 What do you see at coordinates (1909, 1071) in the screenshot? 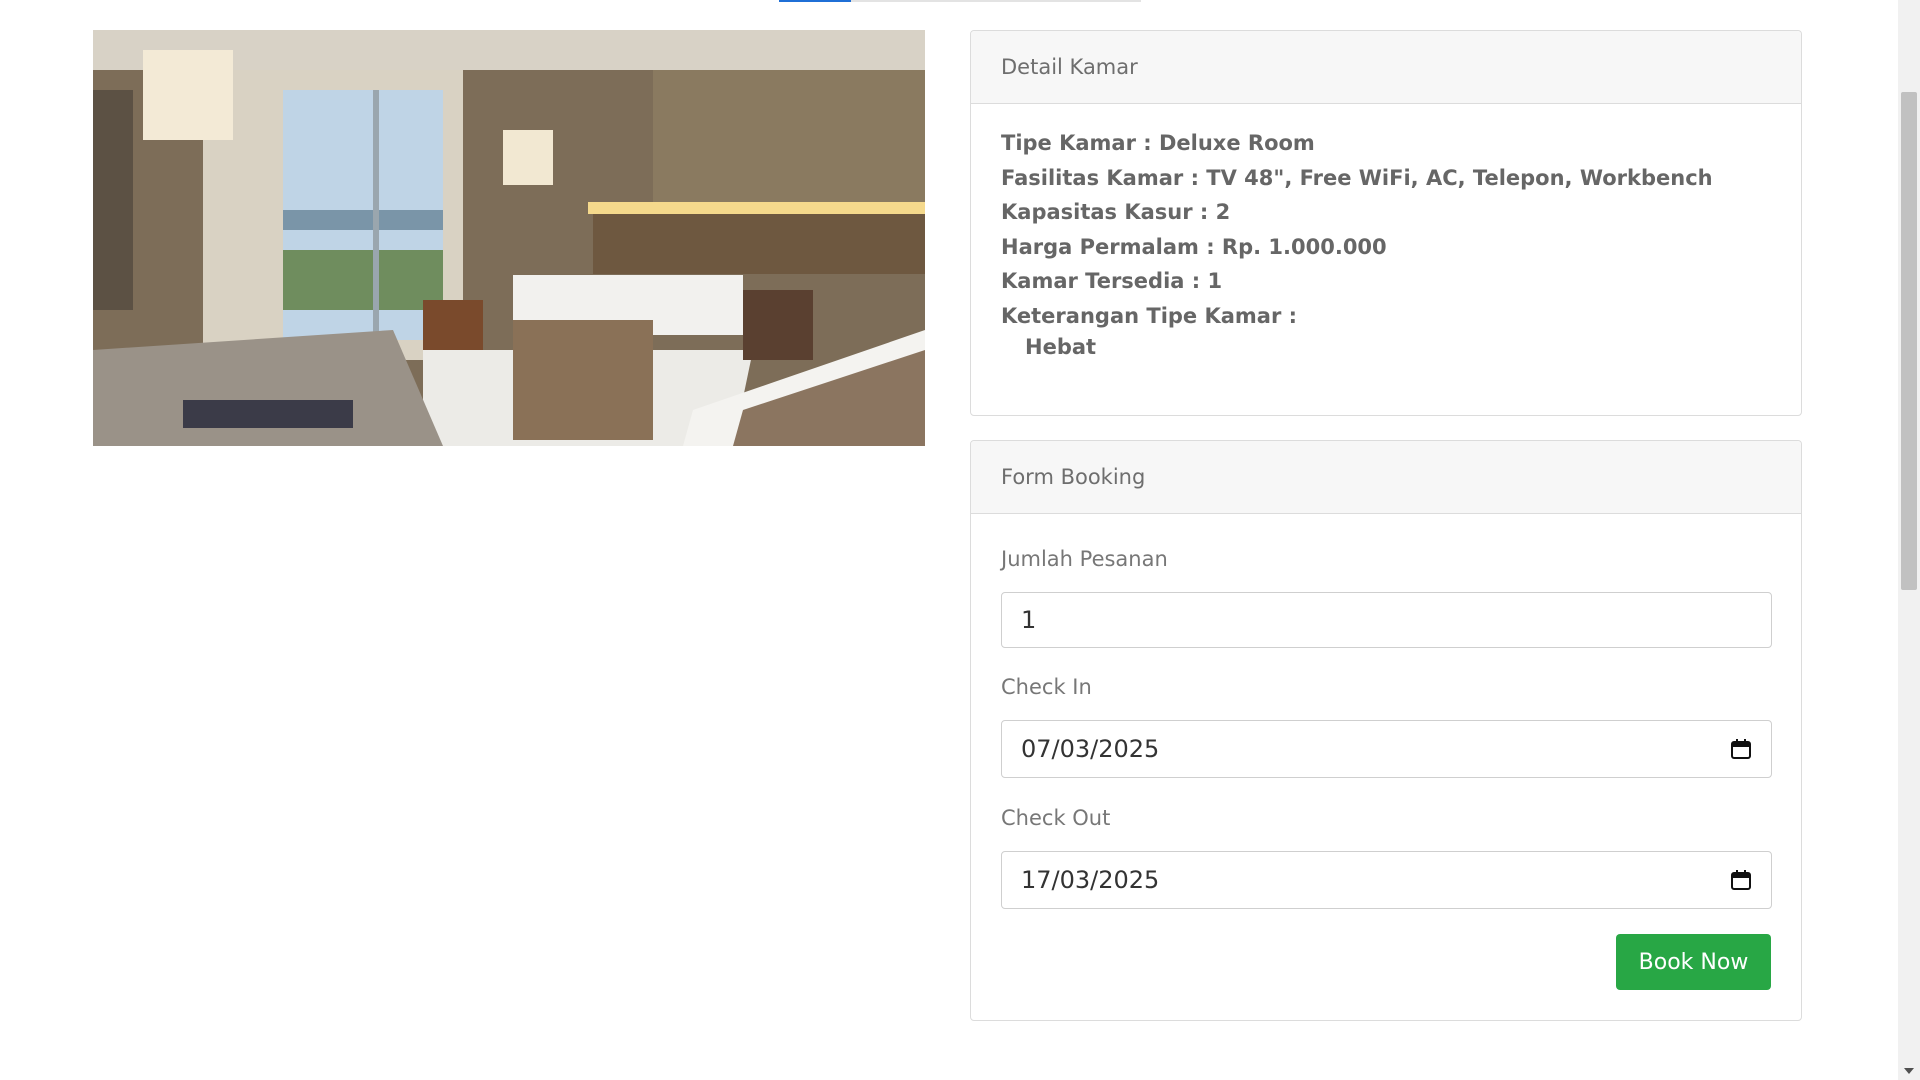
I see `scroll-down-arrow-icon` at bounding box center [1909, 1071].